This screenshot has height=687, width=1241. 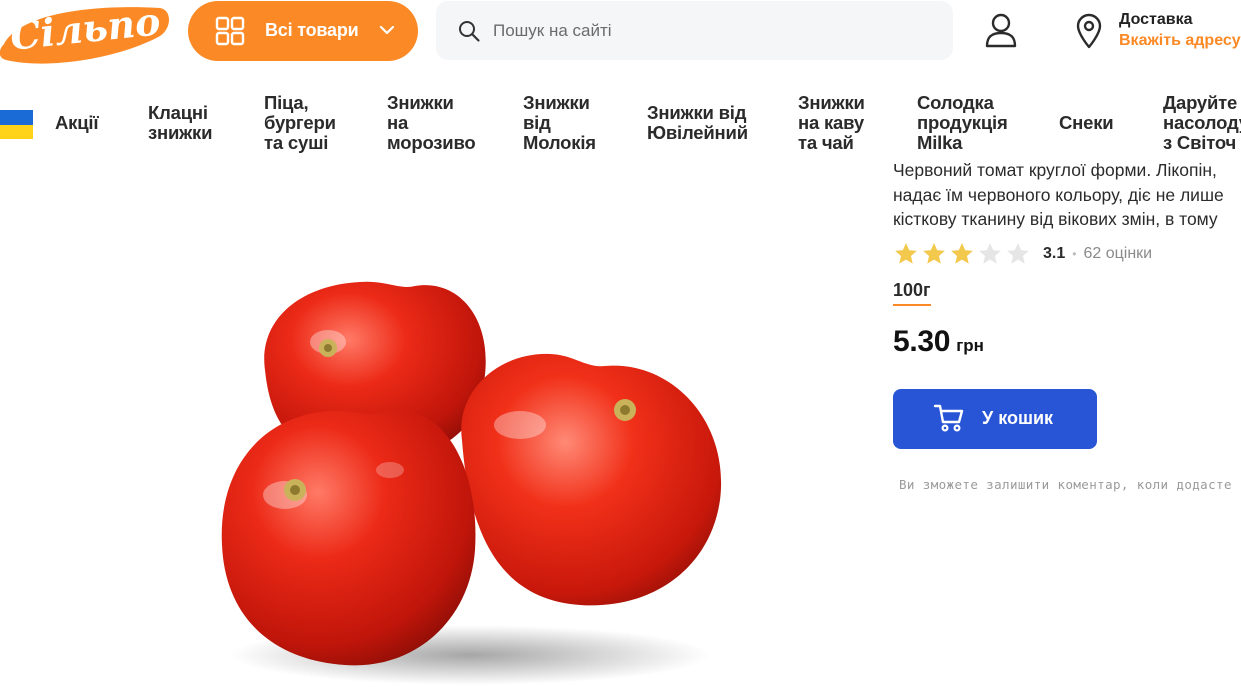 I want to click on nav-item: Знижки на морозиво, so click(x=431, y=123).